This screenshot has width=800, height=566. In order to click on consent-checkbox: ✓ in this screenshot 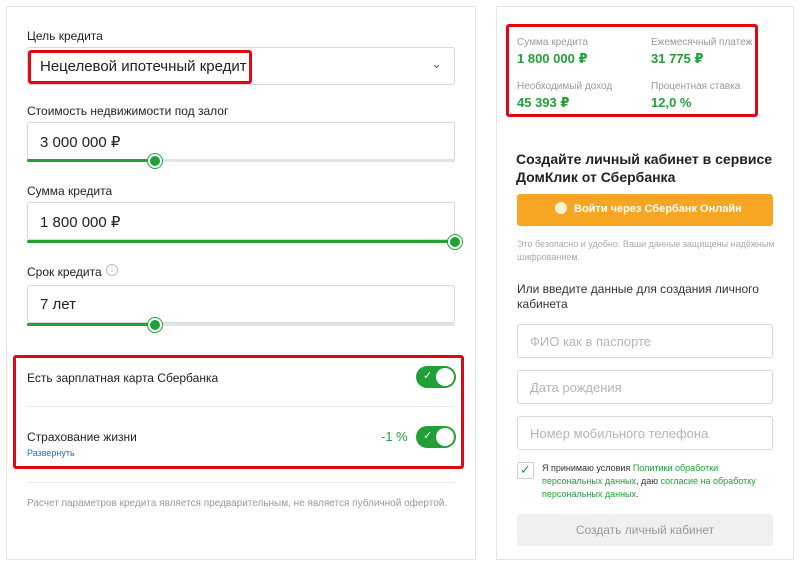, I will do `click(525, 470)`.